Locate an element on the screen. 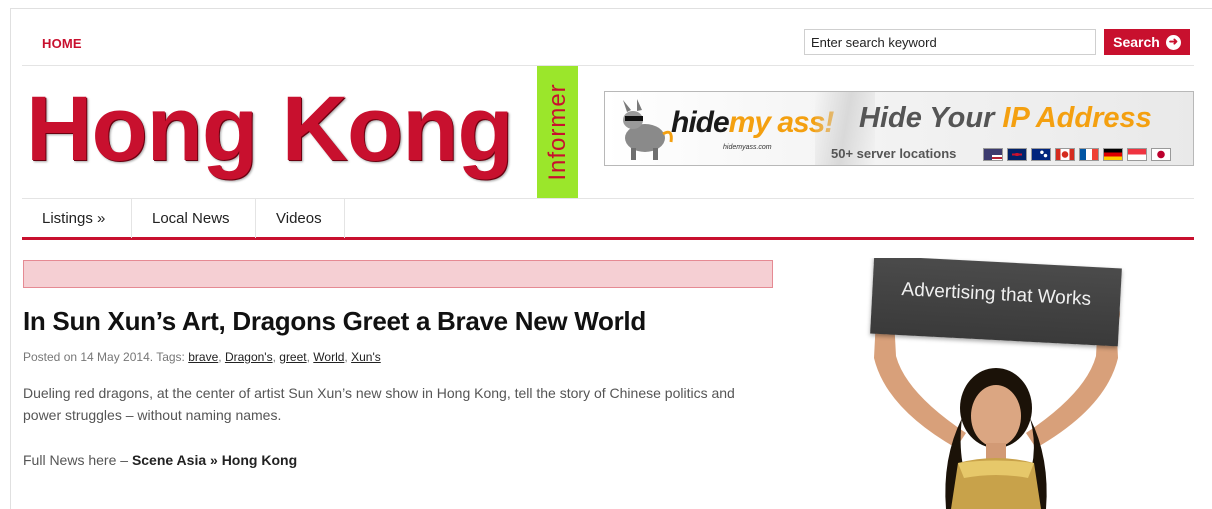 The height and width of the screenshot is (509, 1212). sg-flag-icon is located at coordinates (1137, 154).